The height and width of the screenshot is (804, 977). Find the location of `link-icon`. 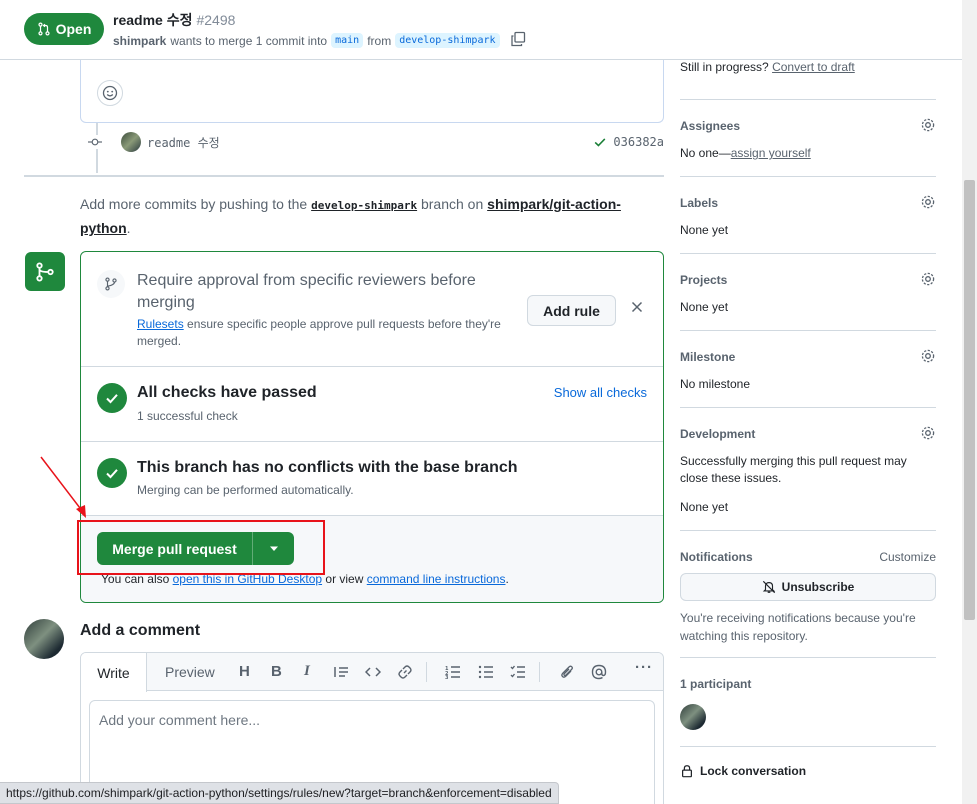

link-icon is located at coordinates (405, 674).